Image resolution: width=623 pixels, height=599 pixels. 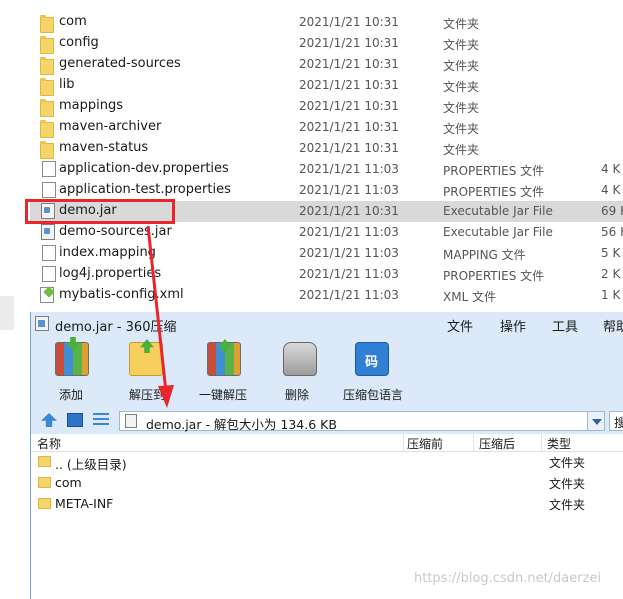 I want to click on archive-row-com: com 文件夹, so click(x=327, y=482).